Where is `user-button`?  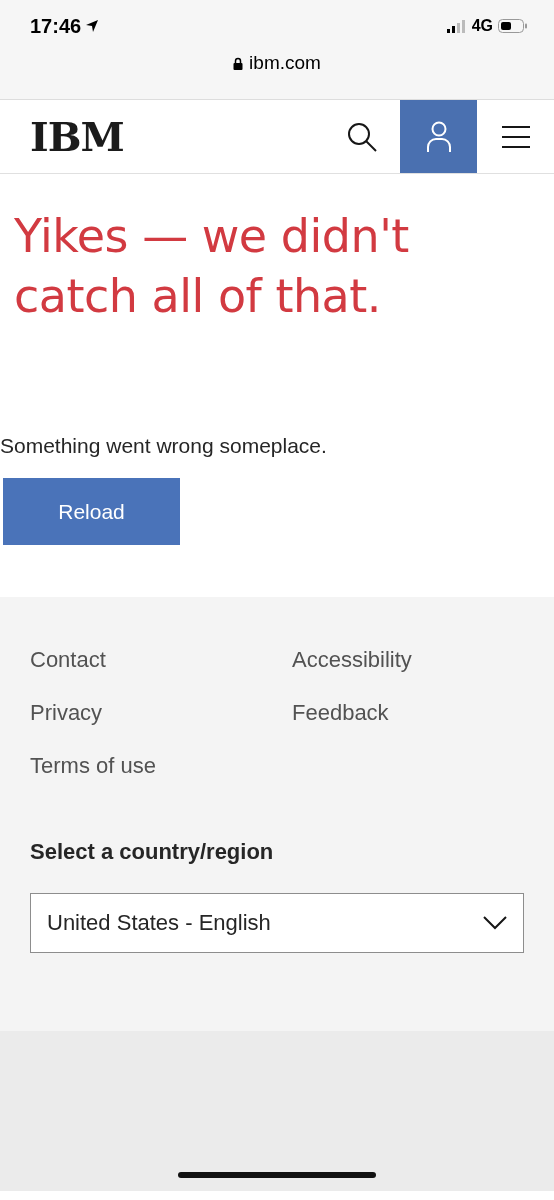
user-button is located at coordinates (438, 136).